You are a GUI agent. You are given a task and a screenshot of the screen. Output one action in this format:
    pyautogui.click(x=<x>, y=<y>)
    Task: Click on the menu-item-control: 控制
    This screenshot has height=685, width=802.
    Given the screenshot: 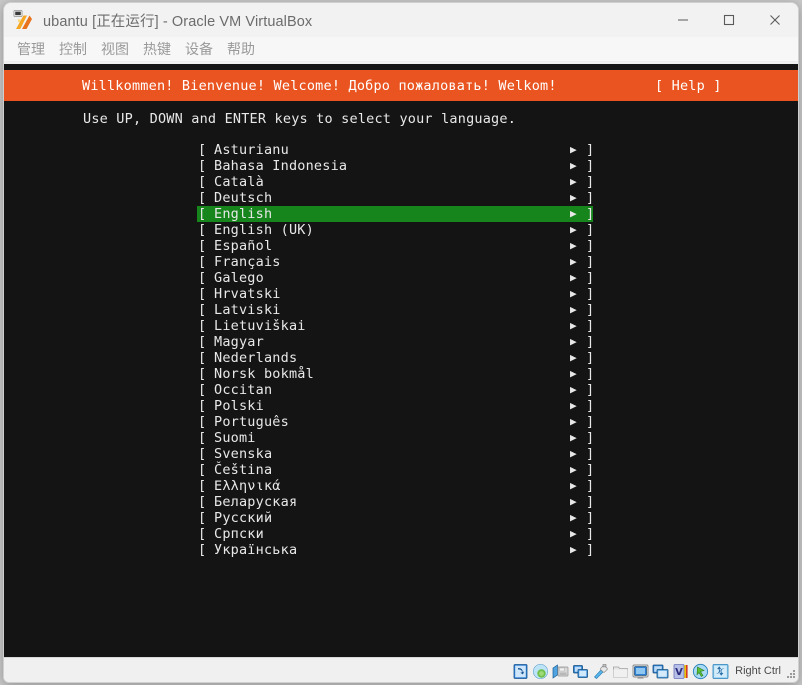 What is the action you would take?
    pyautogui.click(x=73, y=49)
    